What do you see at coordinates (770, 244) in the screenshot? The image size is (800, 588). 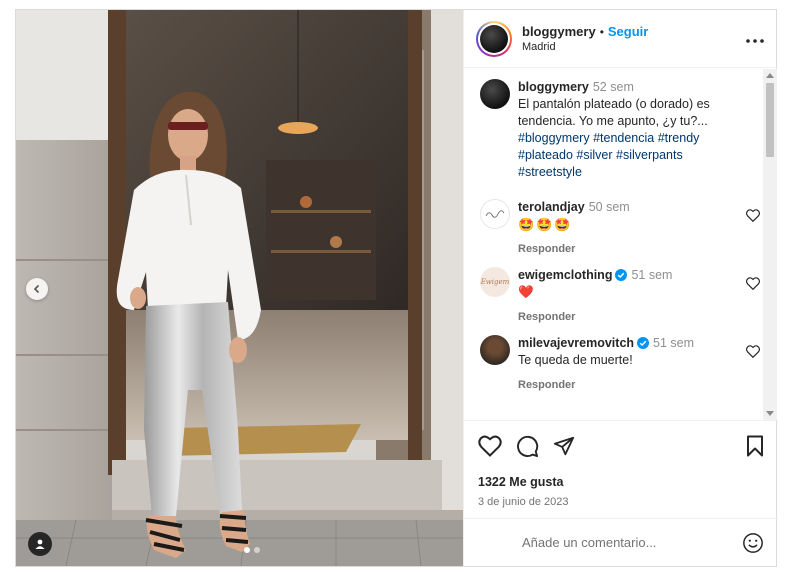 I see `comments-scrollbar` at bounding box center [770, 244].